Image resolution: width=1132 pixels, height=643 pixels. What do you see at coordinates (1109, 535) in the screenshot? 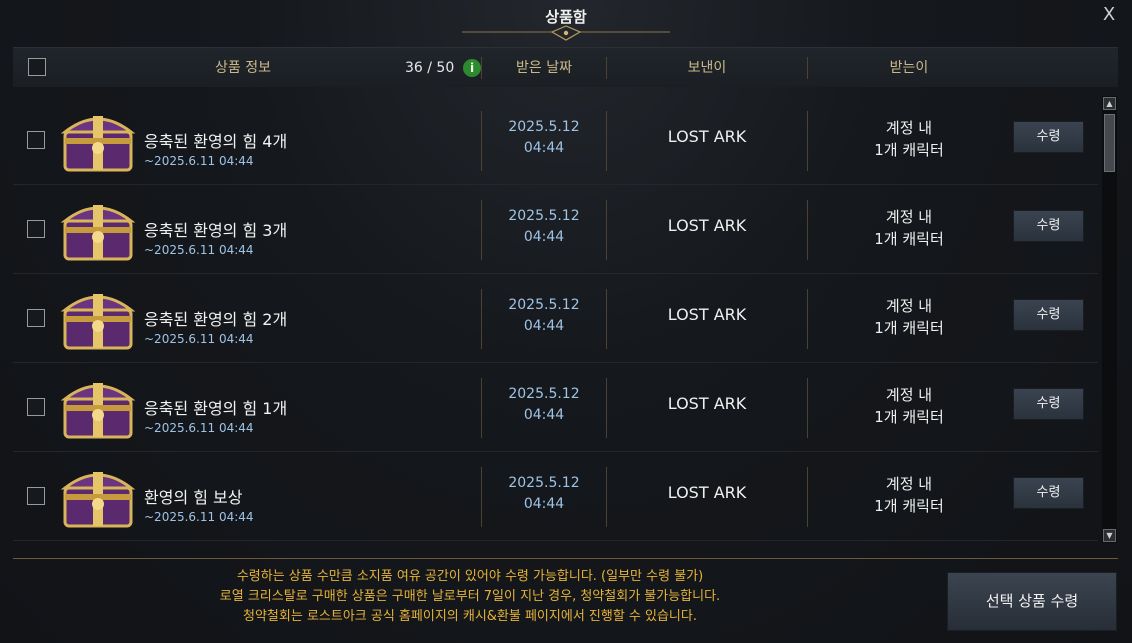
I see `scroll-down-icon: ▼` at bounding box center [1109, 535].